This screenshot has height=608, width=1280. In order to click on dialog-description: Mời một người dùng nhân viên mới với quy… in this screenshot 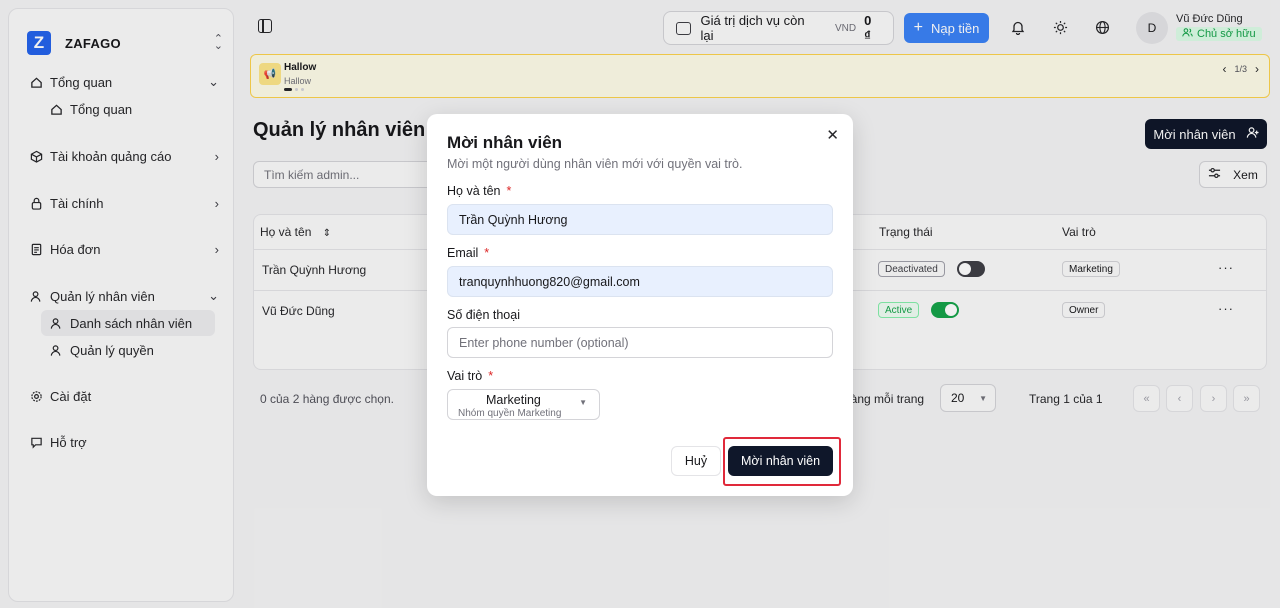, I will do `click(595, 164)`.